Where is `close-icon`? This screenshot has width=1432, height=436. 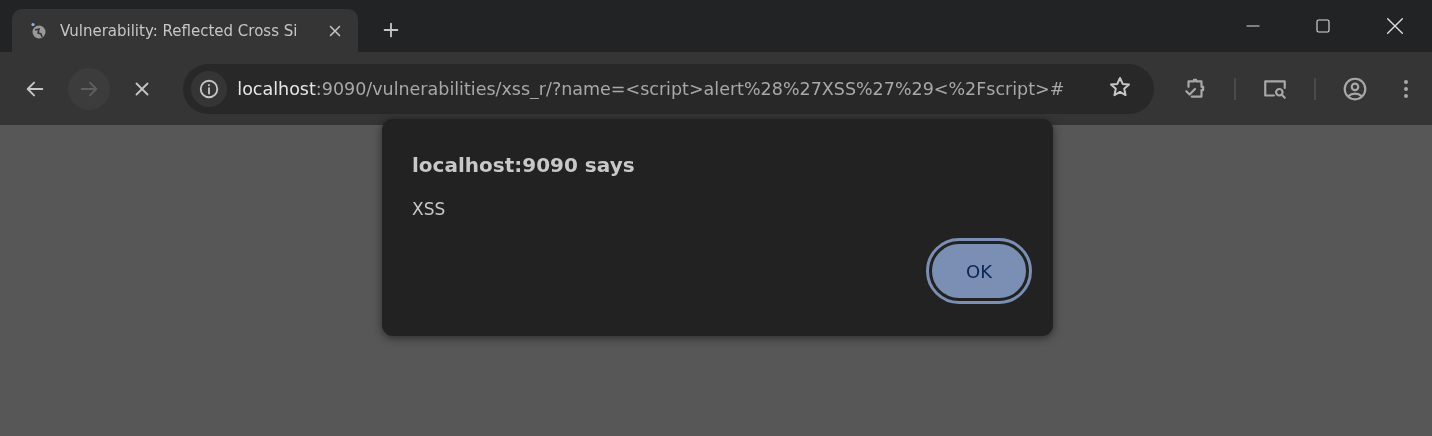 close-icon is located at coordinates (1395, 26).